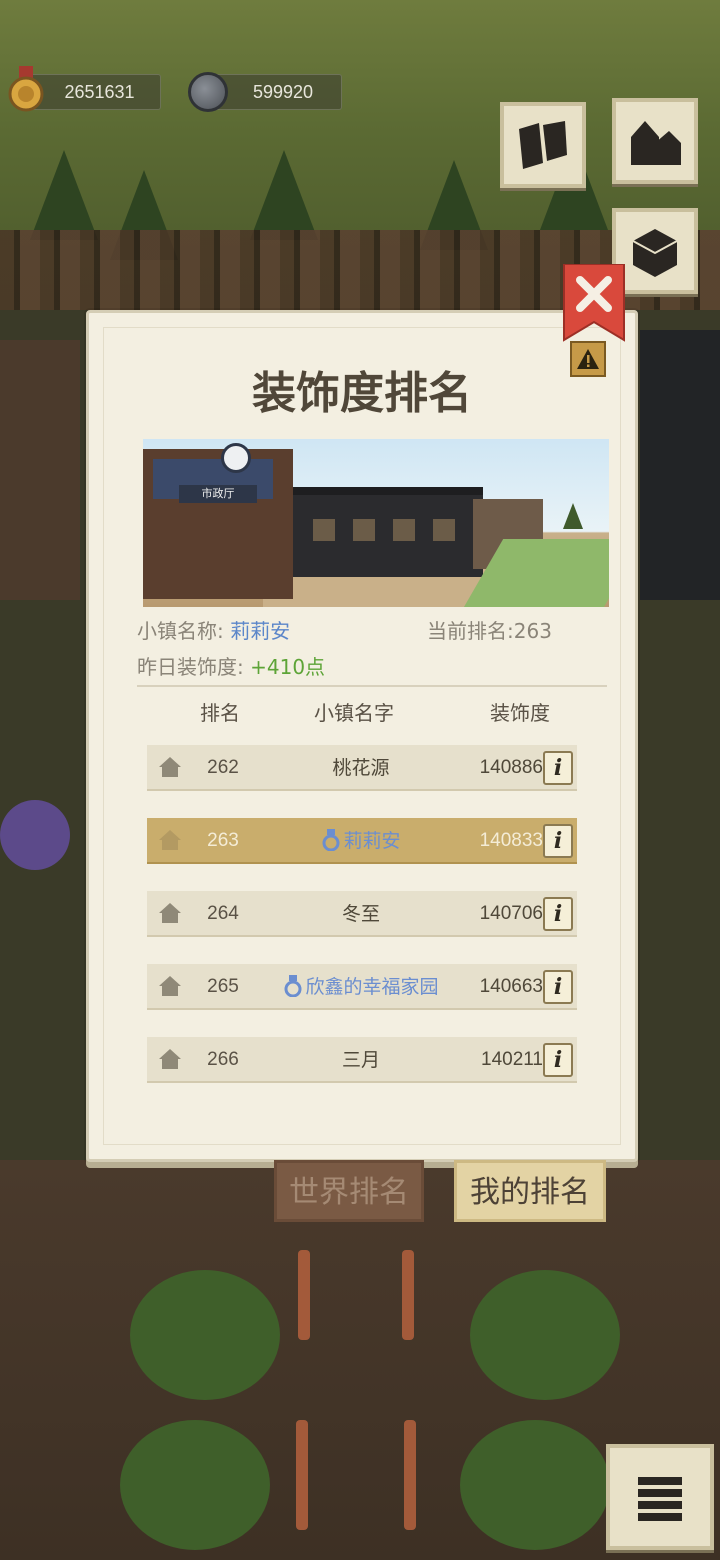 The image size is (720, 1560). What do you see at coordinates (520, 713) in the screenshot?
I see `column-header-score: 装饰度` at bounding box center [520, 713].